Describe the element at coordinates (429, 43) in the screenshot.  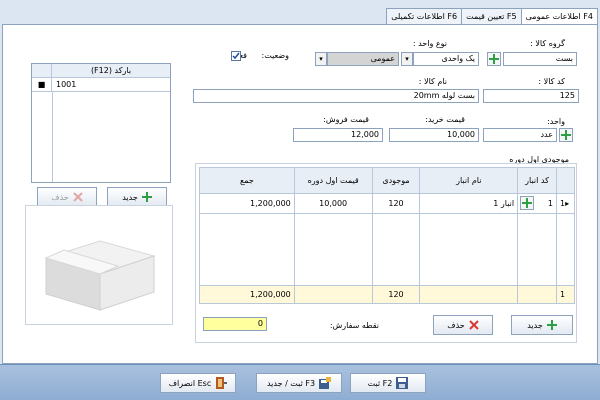
I see `unit-type-label: نوع واحد :` at that location.